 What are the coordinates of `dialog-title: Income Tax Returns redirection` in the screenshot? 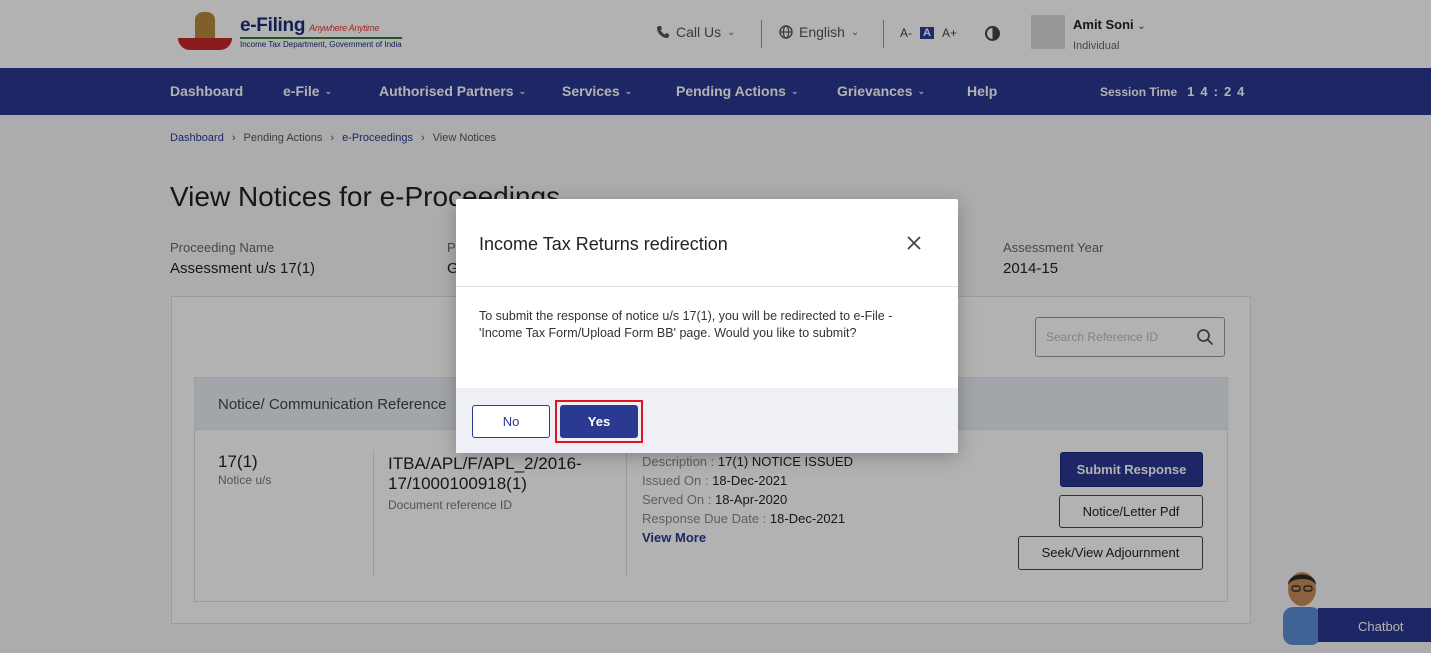 It's located at (603, 244).